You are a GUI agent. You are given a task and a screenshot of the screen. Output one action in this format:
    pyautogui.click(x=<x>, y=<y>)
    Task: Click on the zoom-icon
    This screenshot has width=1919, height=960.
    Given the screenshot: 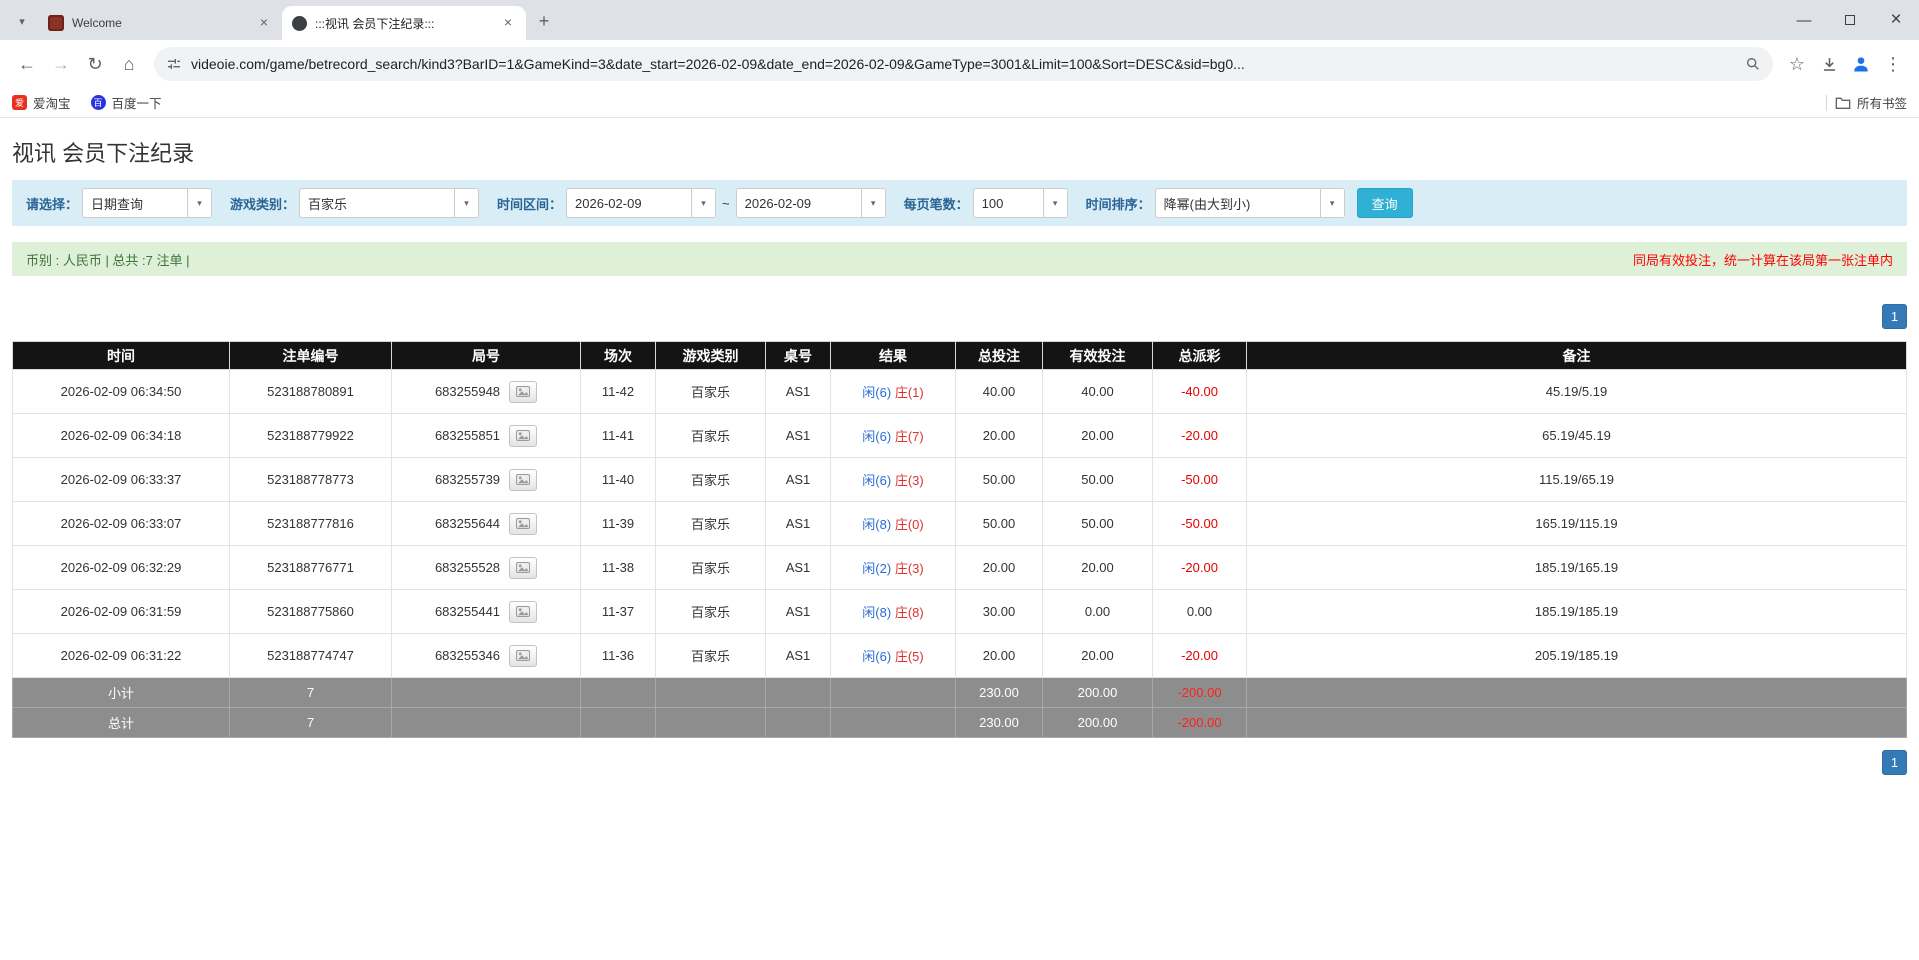 What is the action you would take?
    pyautogui.click(x=1753, y=64)
    